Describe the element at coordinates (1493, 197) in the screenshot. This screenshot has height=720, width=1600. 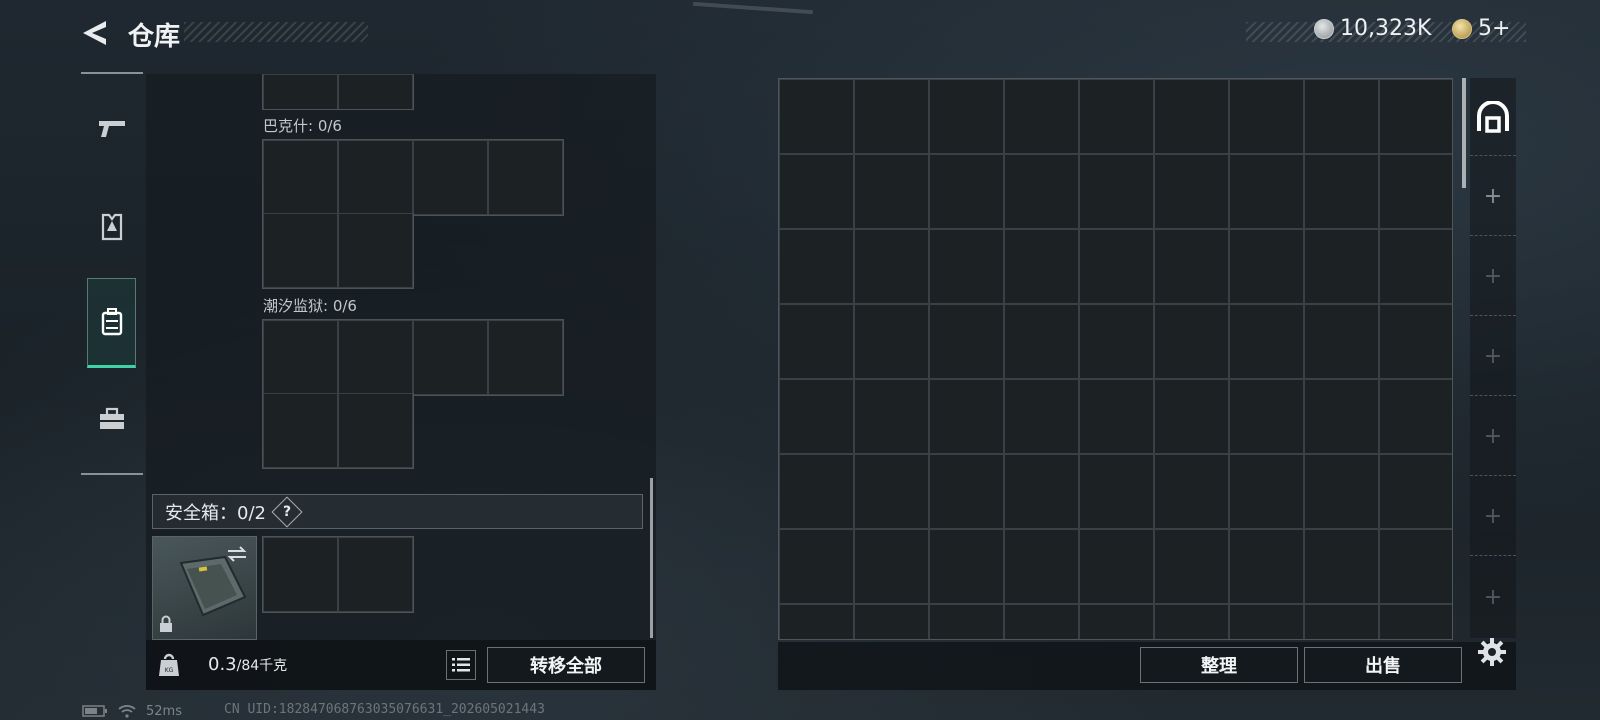
I see `tab-add-storage-1: +` at that location.